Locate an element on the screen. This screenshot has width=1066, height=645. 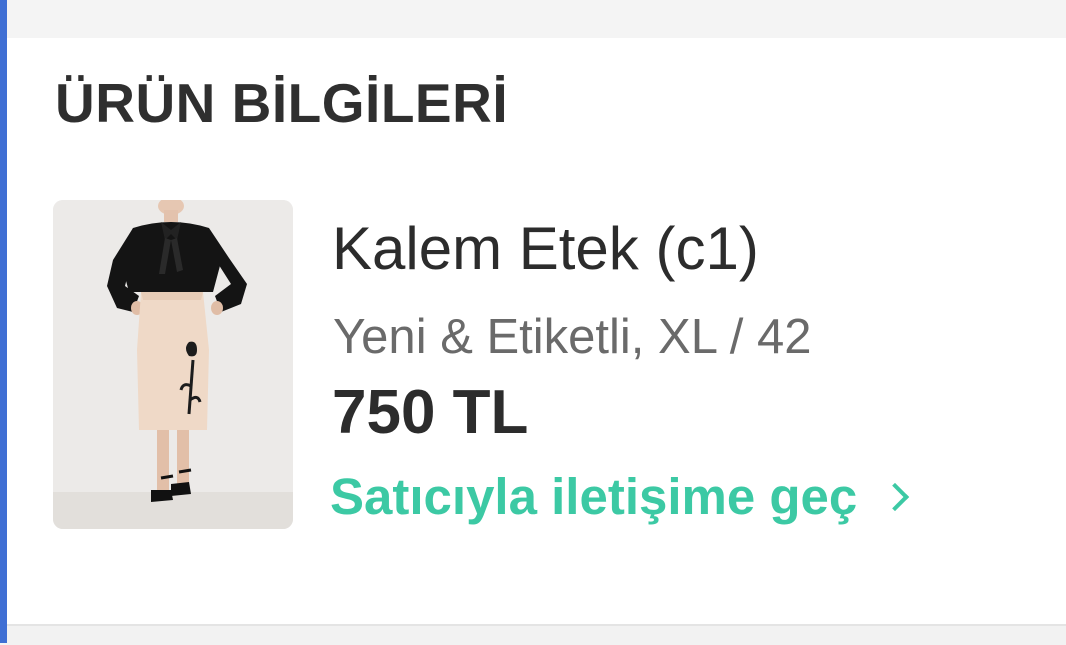
contact-seller-link: Satıcıyla iletişime geç is located at coordinates (620, 496).